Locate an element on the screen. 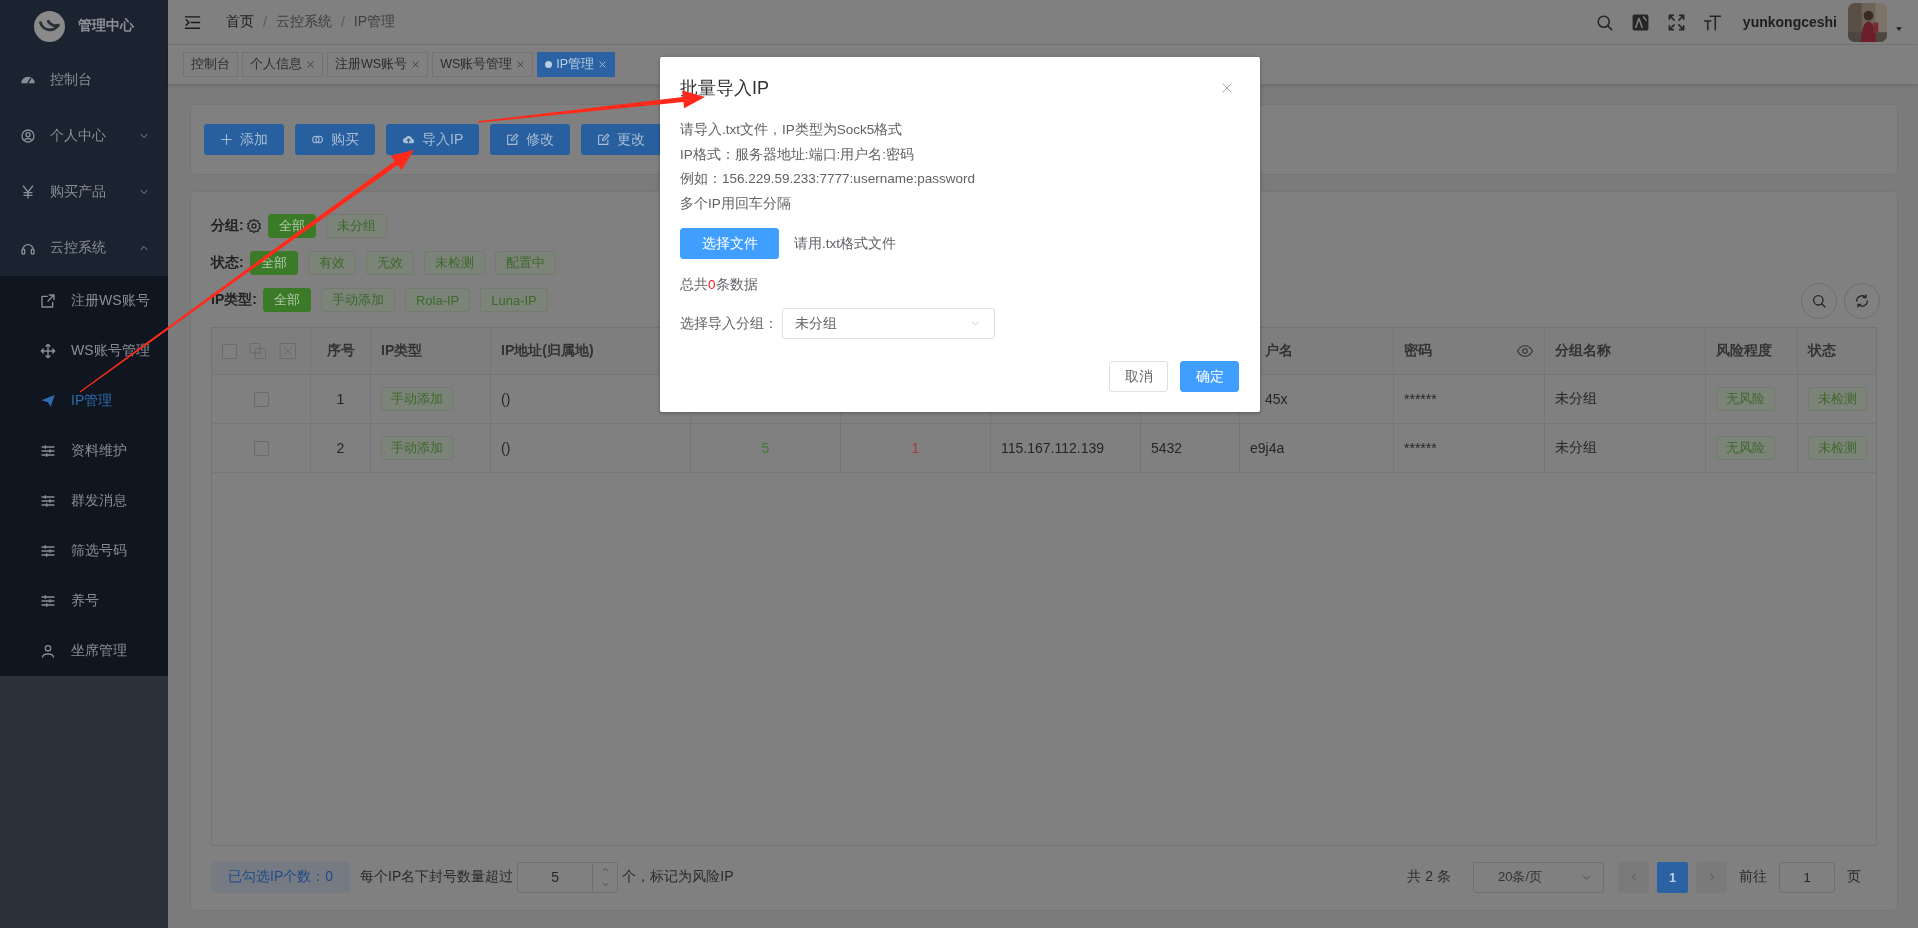  eye-icon is located at coordinates (1525, 351).